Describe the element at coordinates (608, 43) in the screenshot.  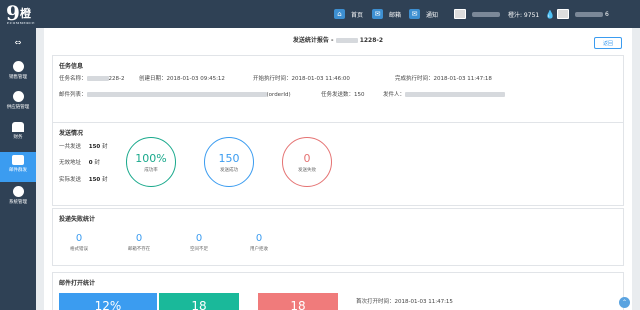
I see `back-button: 返回` at that location.